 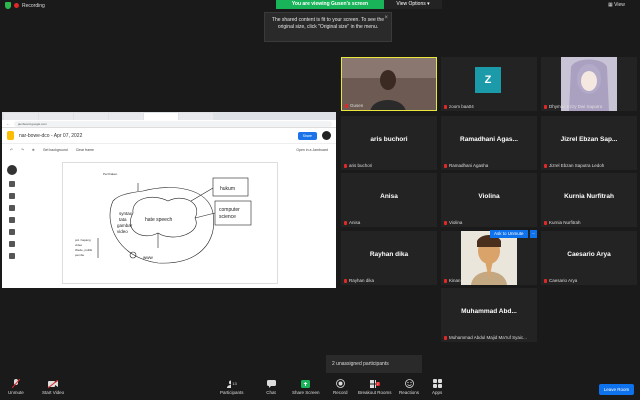 I want to click on participant-name: Violina, so click(x=489, y=196).